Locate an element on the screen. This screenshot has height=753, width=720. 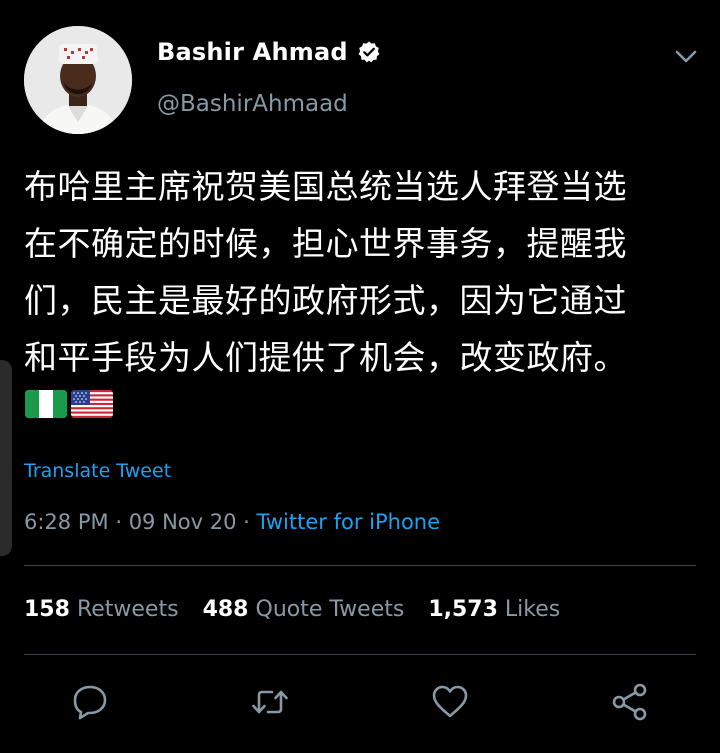
retweets-label: Retweets is located at coordinates (127, 609).